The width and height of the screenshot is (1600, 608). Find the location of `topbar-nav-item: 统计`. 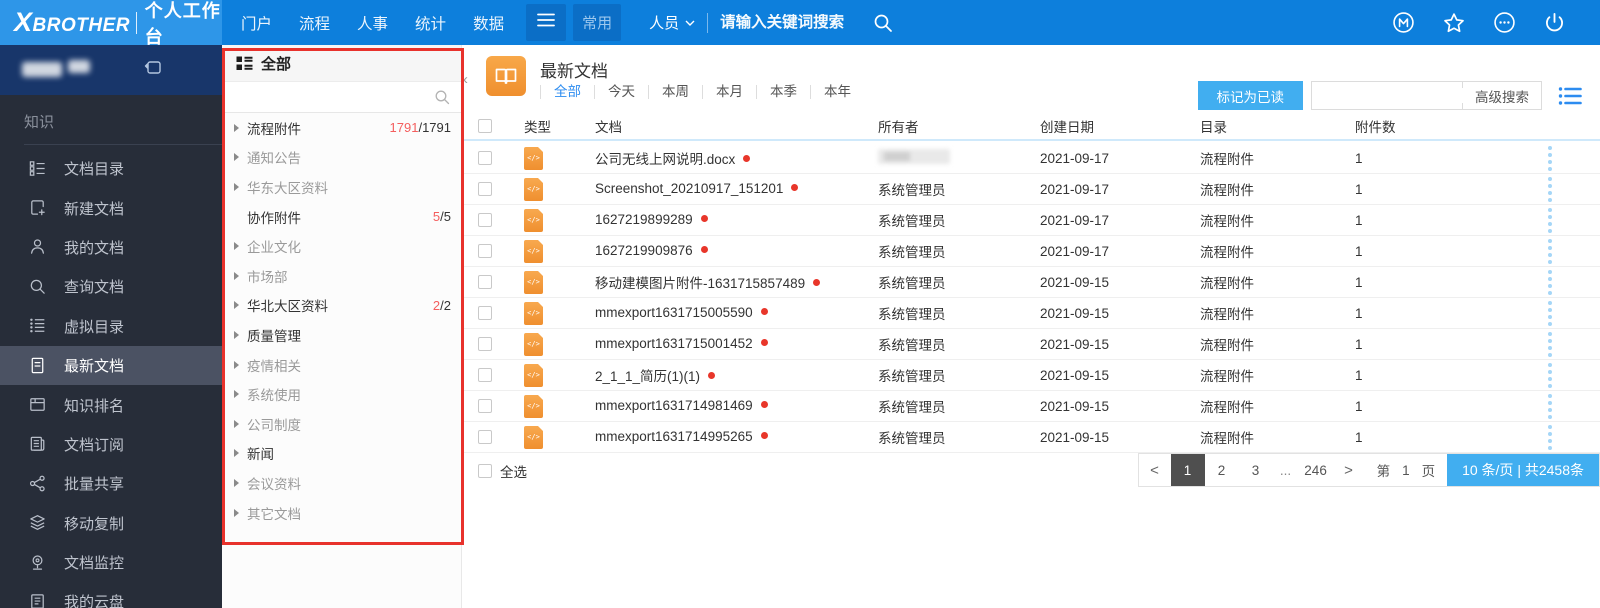

topbar-nav-item: 统计 is located at coordinates (430, 23).